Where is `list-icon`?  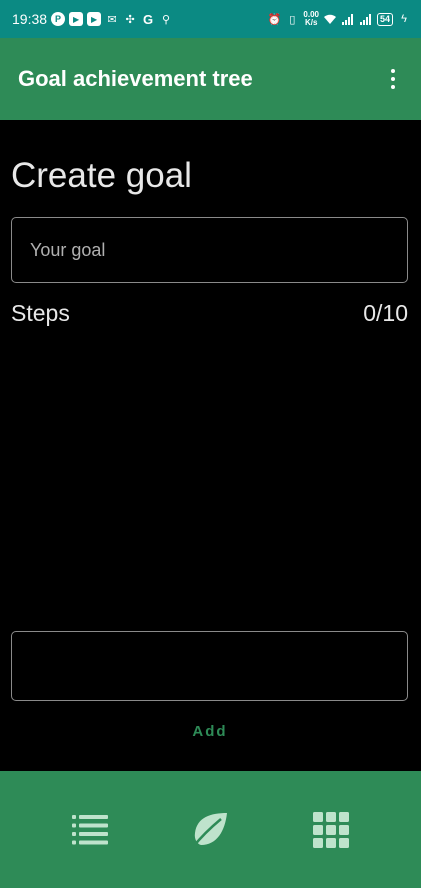 list-icon is located at coordinates (90, 829).